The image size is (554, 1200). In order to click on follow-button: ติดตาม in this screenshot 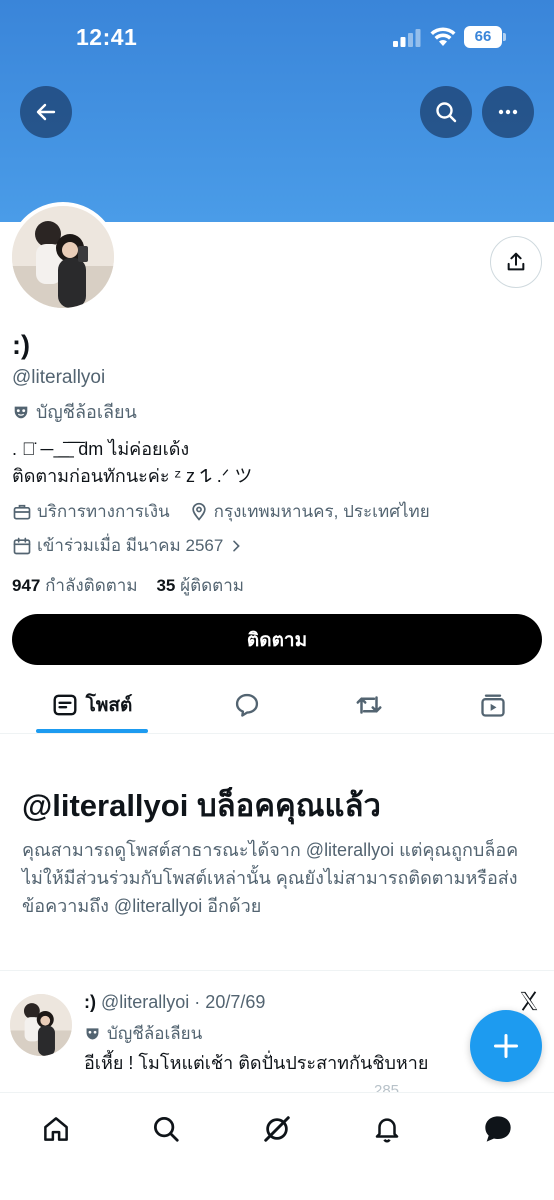, I will do `click(277, 639)`.